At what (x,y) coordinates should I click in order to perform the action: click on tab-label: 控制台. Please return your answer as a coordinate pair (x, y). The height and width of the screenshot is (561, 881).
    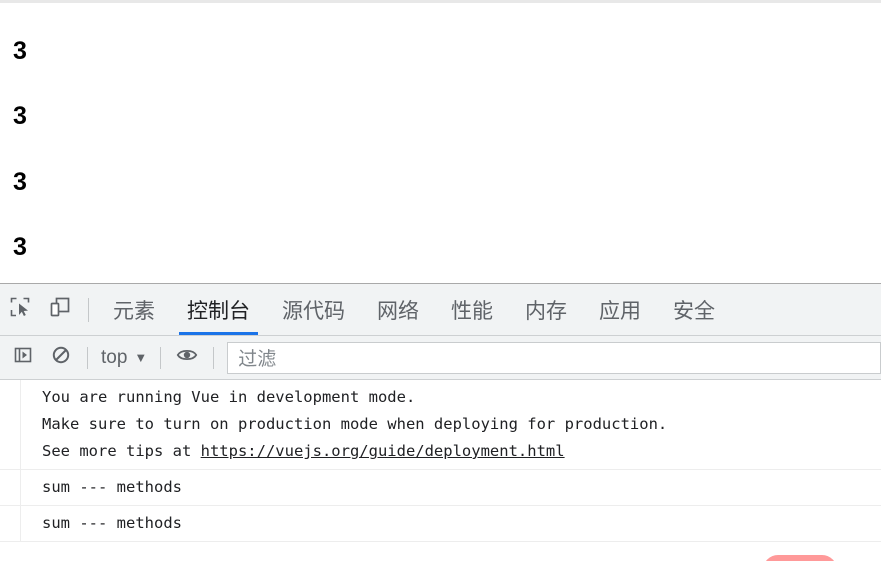
    Looking at the image, I should click on (218, 311).